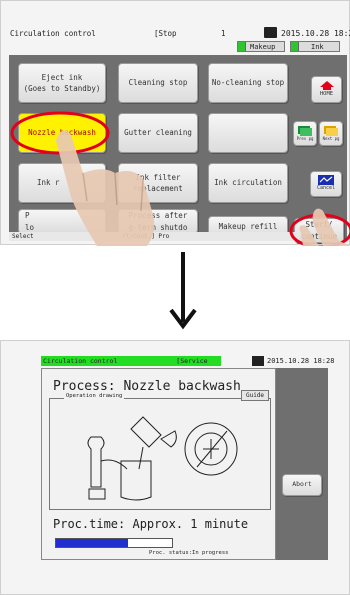 The height and width of the screenshot is (595, 350). Describe the element at coordinates (151, 524) in the screenshot. I see `process-time: Proc.time: Approx. 1 minute` at that location.